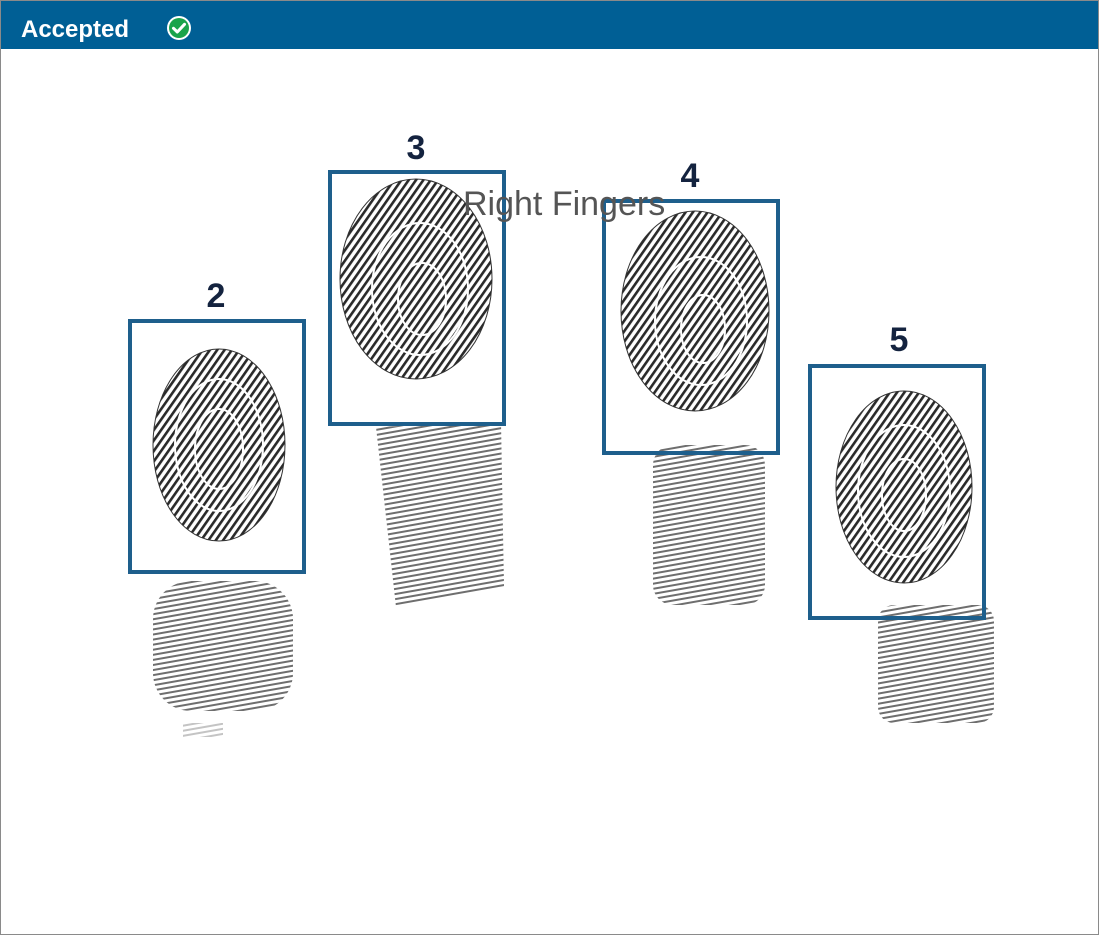 The image size is (1099, 935). I want to click on status-label: Accepted, so click(75, 29).